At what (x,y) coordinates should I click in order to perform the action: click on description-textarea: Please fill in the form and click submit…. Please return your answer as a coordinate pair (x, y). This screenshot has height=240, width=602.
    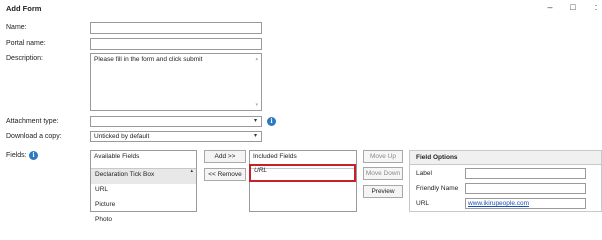
    Looking at the image, I should click on (176, 82).